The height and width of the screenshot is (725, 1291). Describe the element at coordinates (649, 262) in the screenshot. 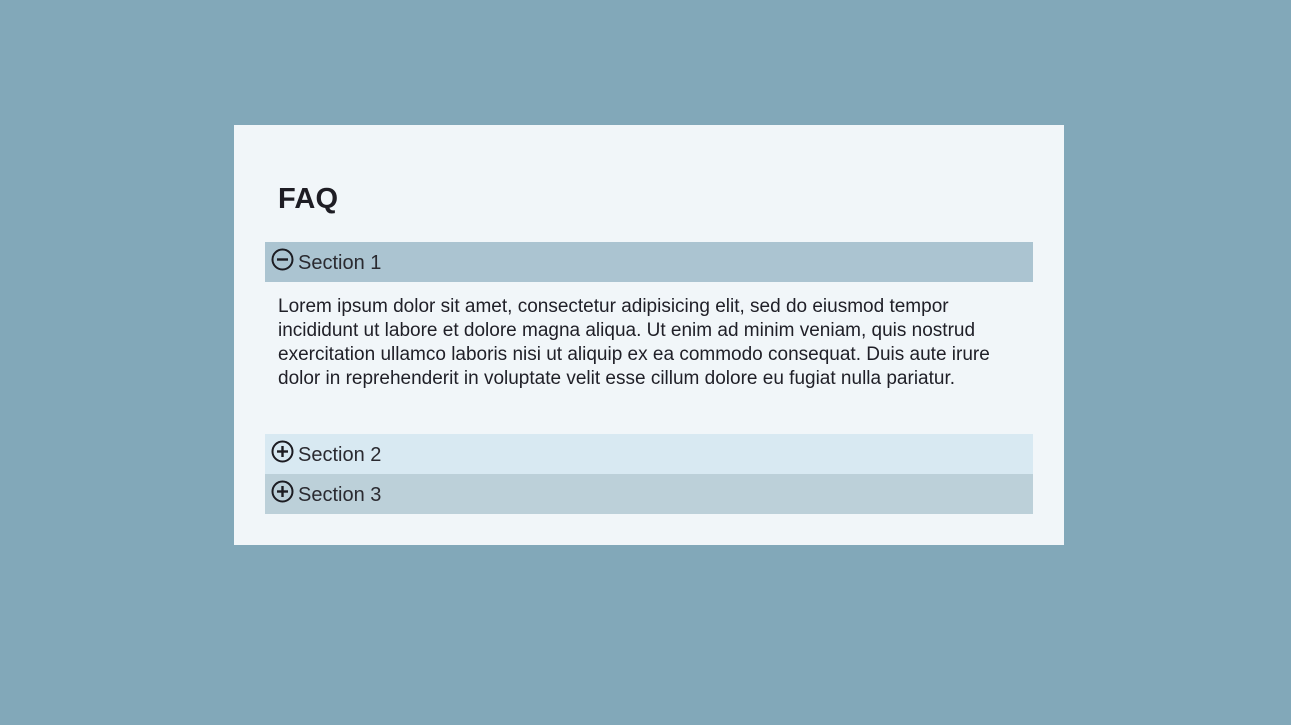

I see `section-1-header: Section 1` at that location.